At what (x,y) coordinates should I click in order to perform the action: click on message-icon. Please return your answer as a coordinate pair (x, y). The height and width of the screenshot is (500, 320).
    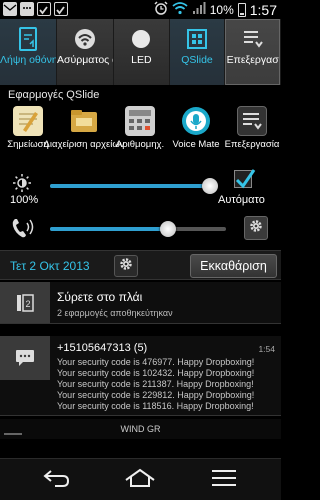
    Looking at the image, I should click on (25, 358).